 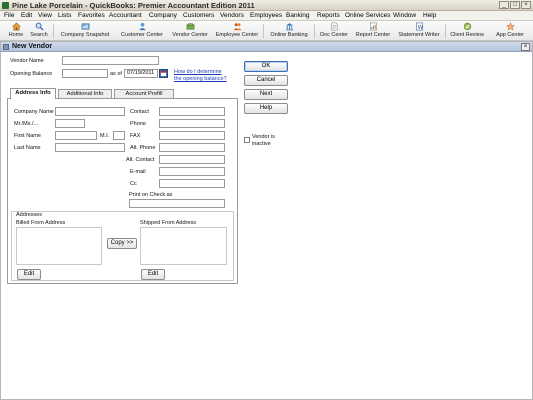 I want to click on calendar-button, so click(x=163, y=73).